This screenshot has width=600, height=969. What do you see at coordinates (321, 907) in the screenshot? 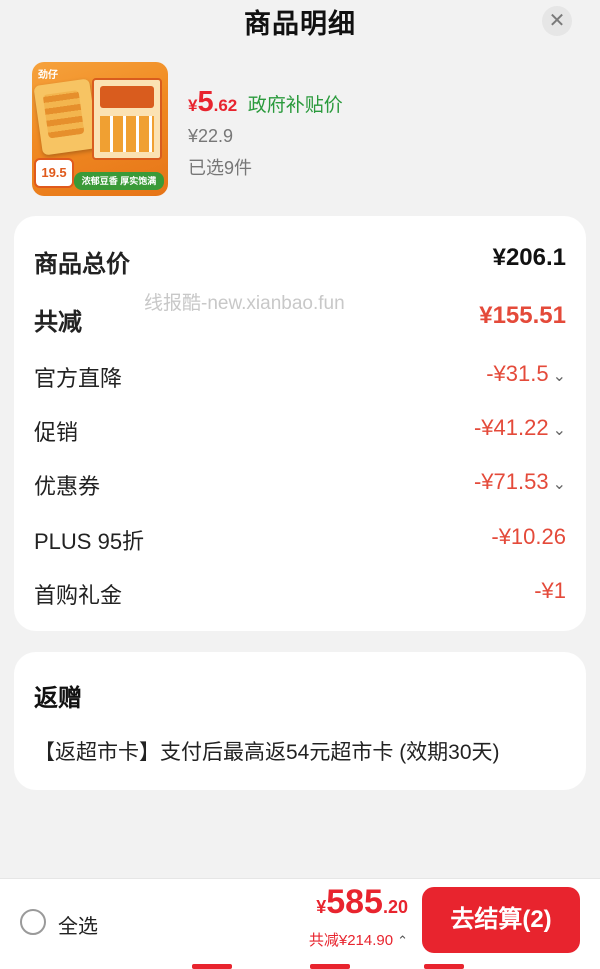
I see `total-currency: ¥` at bounding box center [321, 907].